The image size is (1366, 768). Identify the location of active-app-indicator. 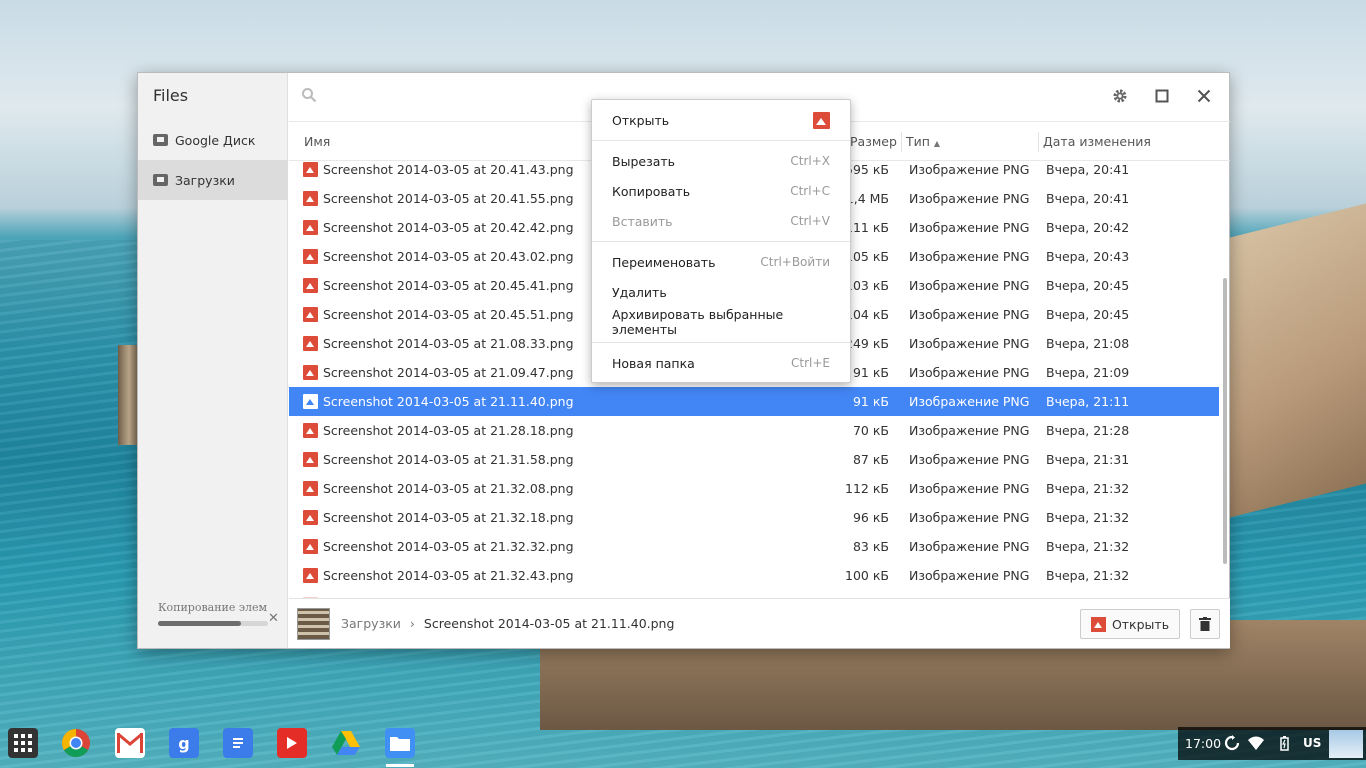
(400, 765).